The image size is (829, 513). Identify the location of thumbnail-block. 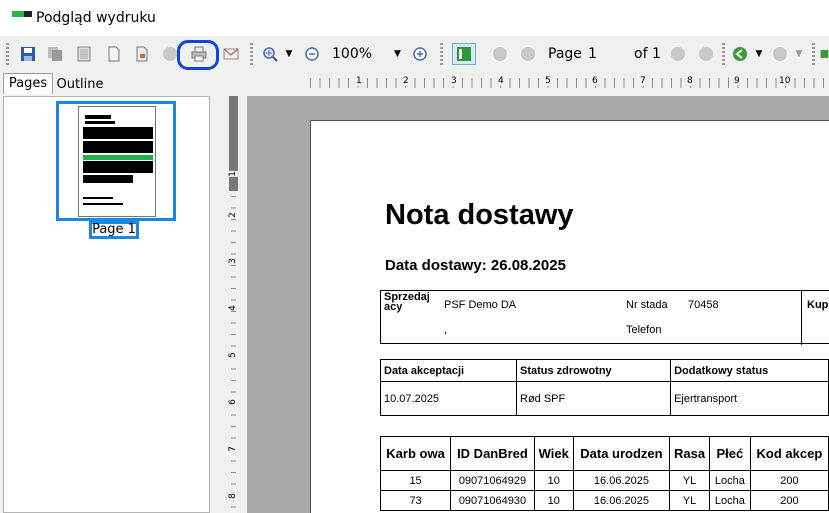
(118, 133).